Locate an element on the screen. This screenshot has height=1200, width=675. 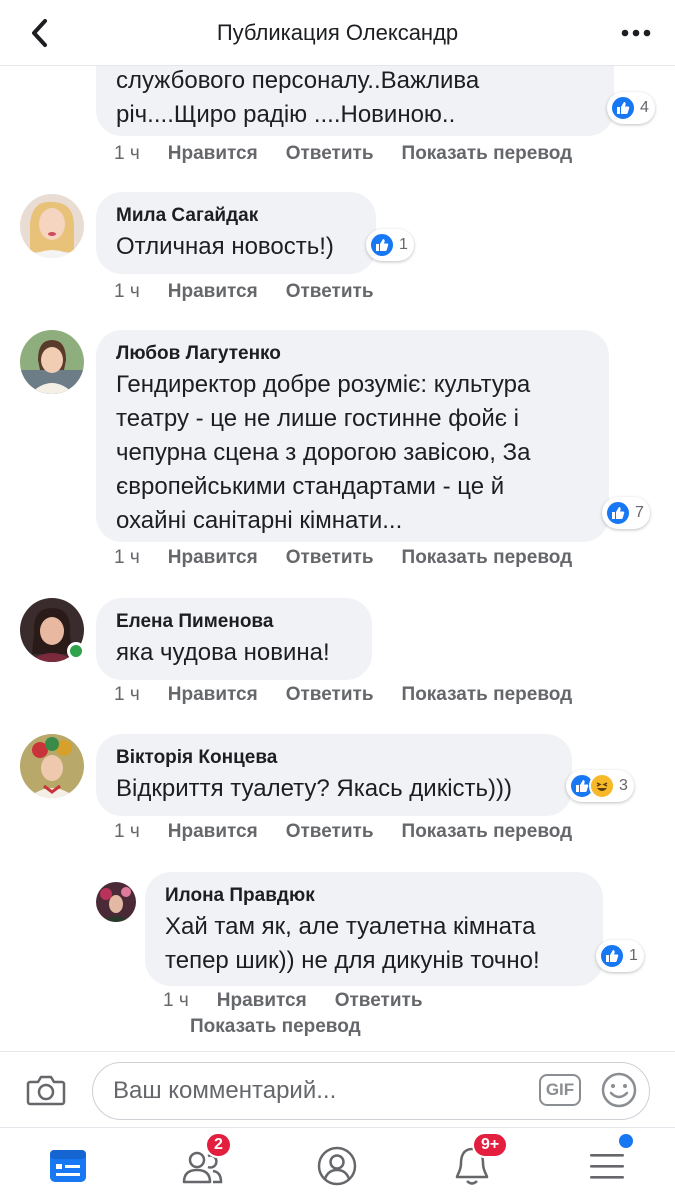
comment-author: Любов Лагутенко is located at coordinates (352, 354).